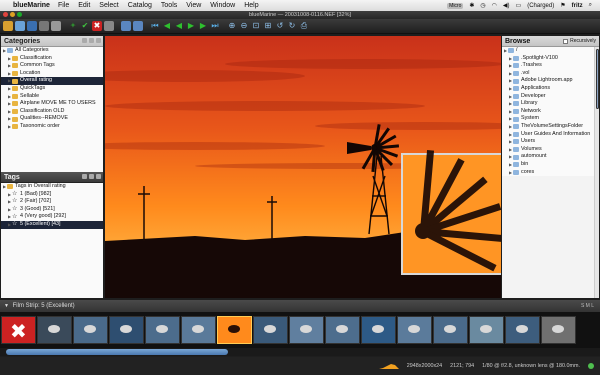 This screenshot has height=375, width=600. I want to click on clock-icon: ◷, so click(482, 5).